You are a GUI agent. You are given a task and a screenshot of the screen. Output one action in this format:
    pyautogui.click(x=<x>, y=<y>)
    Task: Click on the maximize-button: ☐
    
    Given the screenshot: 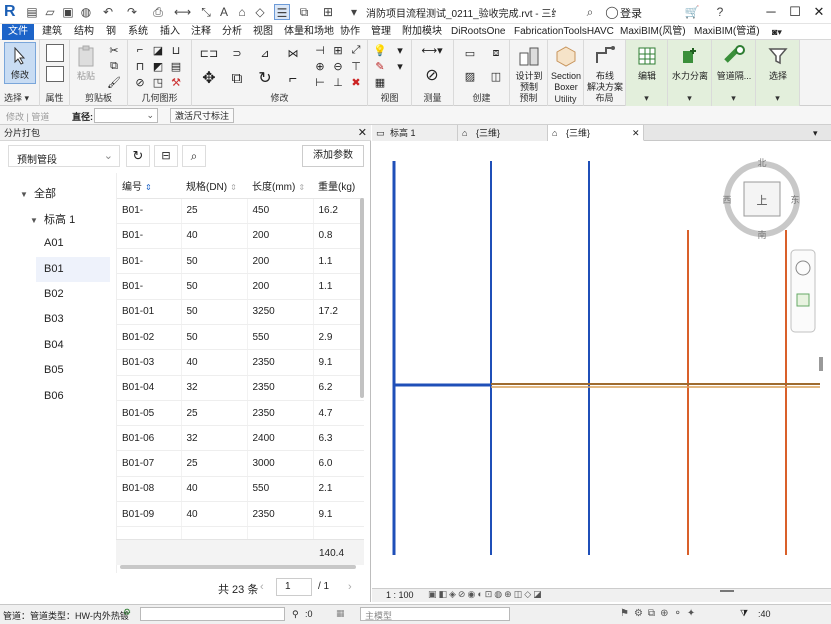 What is the action you would take?
    pyautogui.click(x=795, y=12)
    